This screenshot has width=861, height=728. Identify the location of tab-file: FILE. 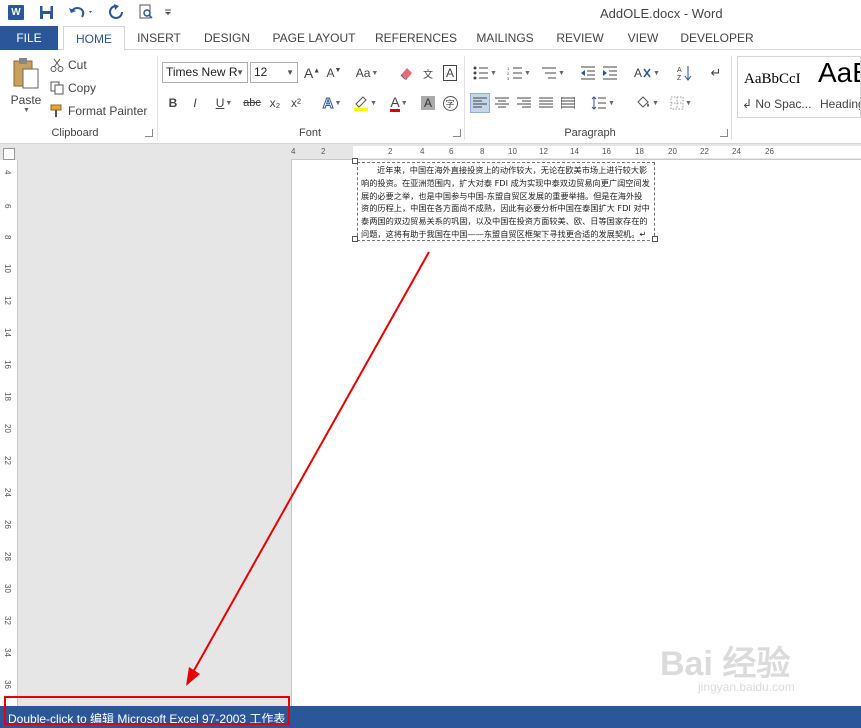
(29, 38).